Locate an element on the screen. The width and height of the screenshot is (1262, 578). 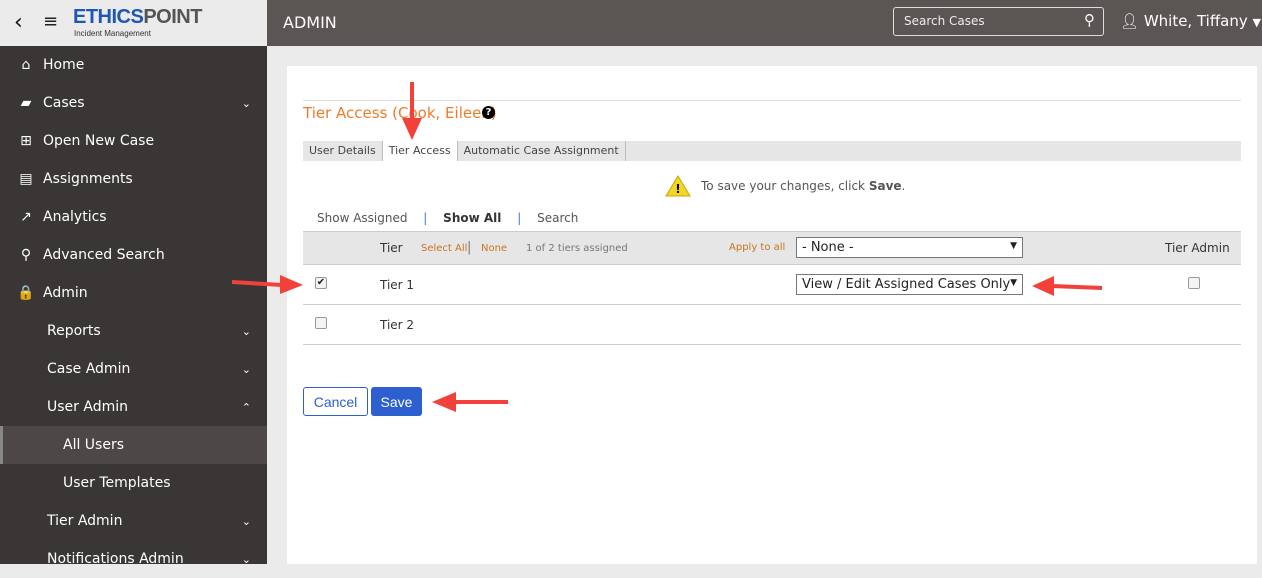
sidebar-item-label: Notifications Admin is located at coordinates (115, 559).